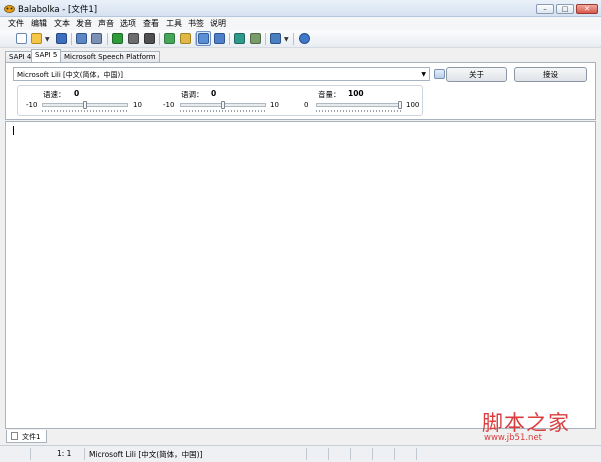 Image resolution: width=601 pixels, height=462 pixels. I want to click on menu-edit: 编辑, so click(39, 23).